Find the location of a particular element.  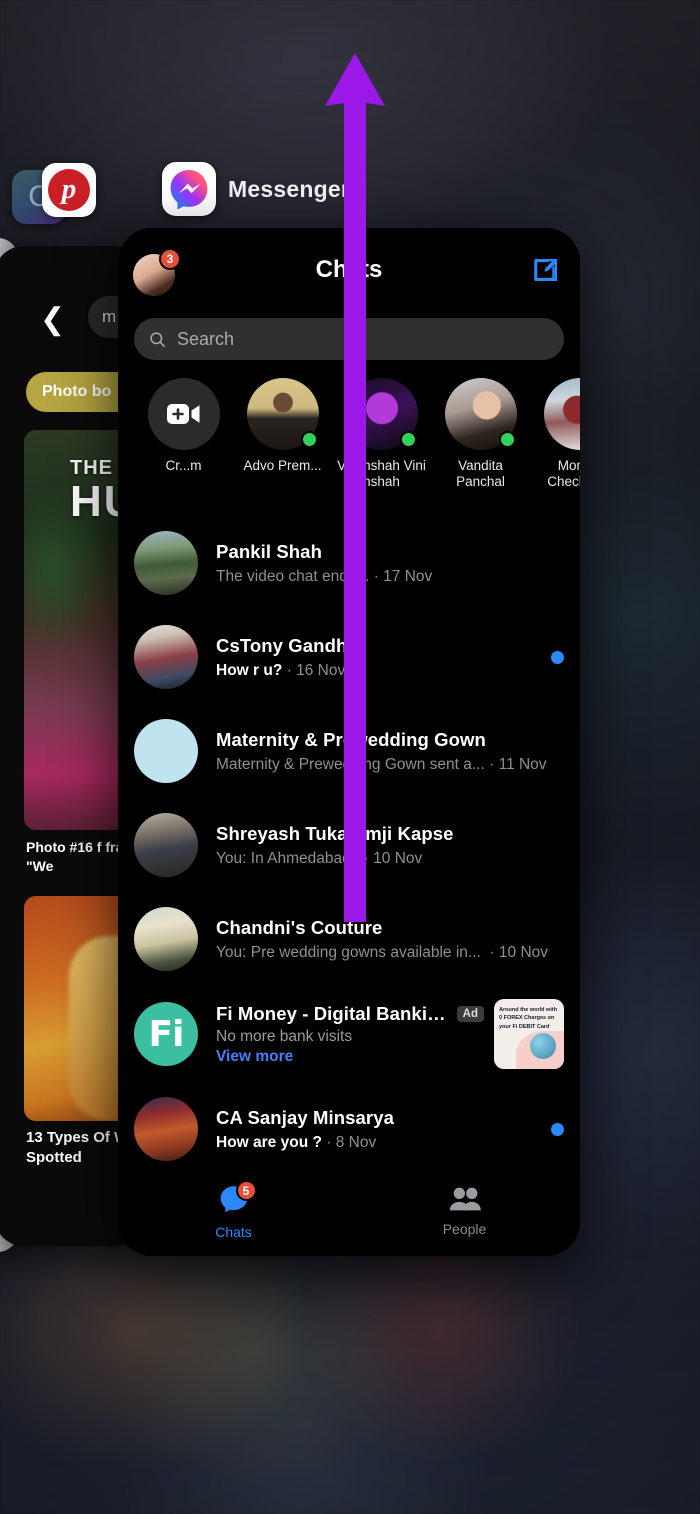

snippet-text: The video chat ended. is located at coordinates (293, 576).